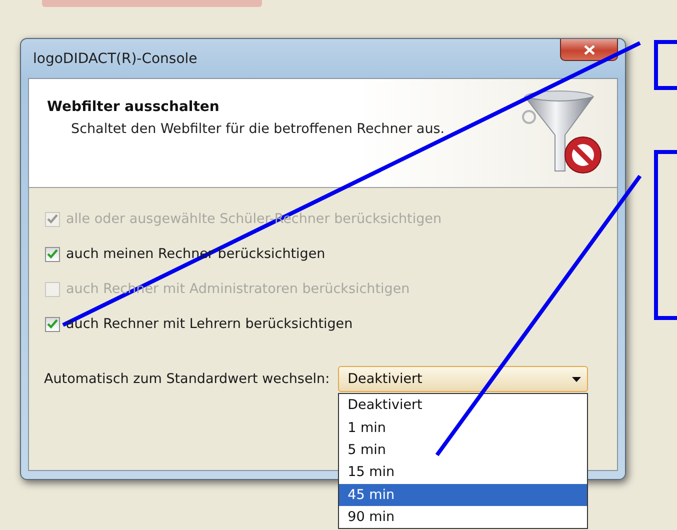  I want to click on auto-switch-label: Automatisch zum Standardwert wechseln:, so click(187, 379).